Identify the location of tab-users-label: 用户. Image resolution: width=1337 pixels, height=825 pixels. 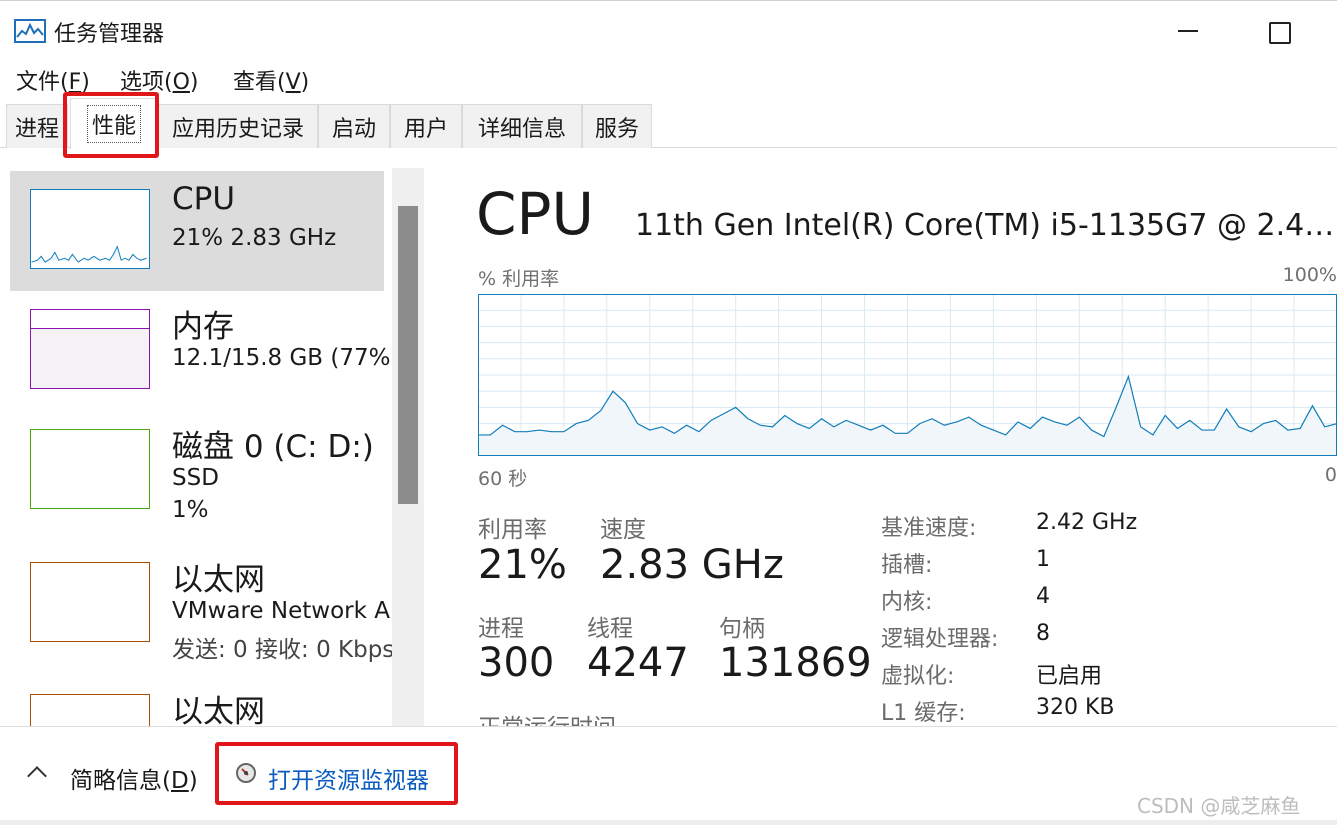
(425, 129).